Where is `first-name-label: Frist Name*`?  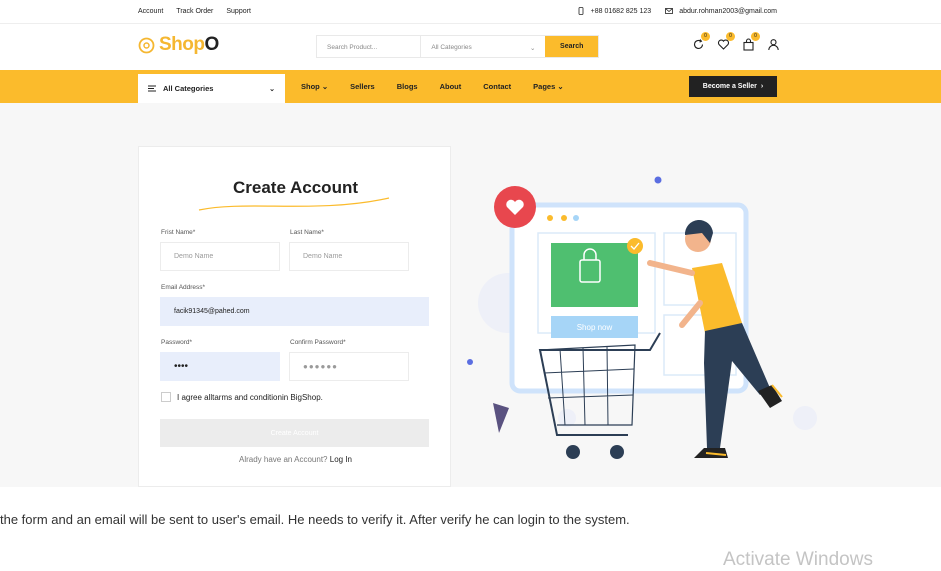
first-name-label: Frist Name* is located at coordinates (178, 232).